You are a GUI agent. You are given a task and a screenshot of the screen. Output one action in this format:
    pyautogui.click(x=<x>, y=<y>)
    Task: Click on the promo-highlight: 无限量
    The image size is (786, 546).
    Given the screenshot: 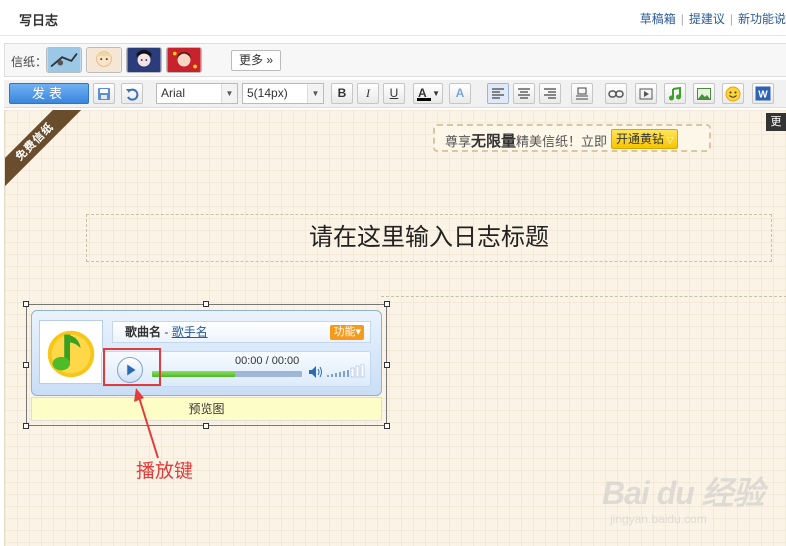 What is the action you would take?
    pyautogui.click(x=494, y=141)
    